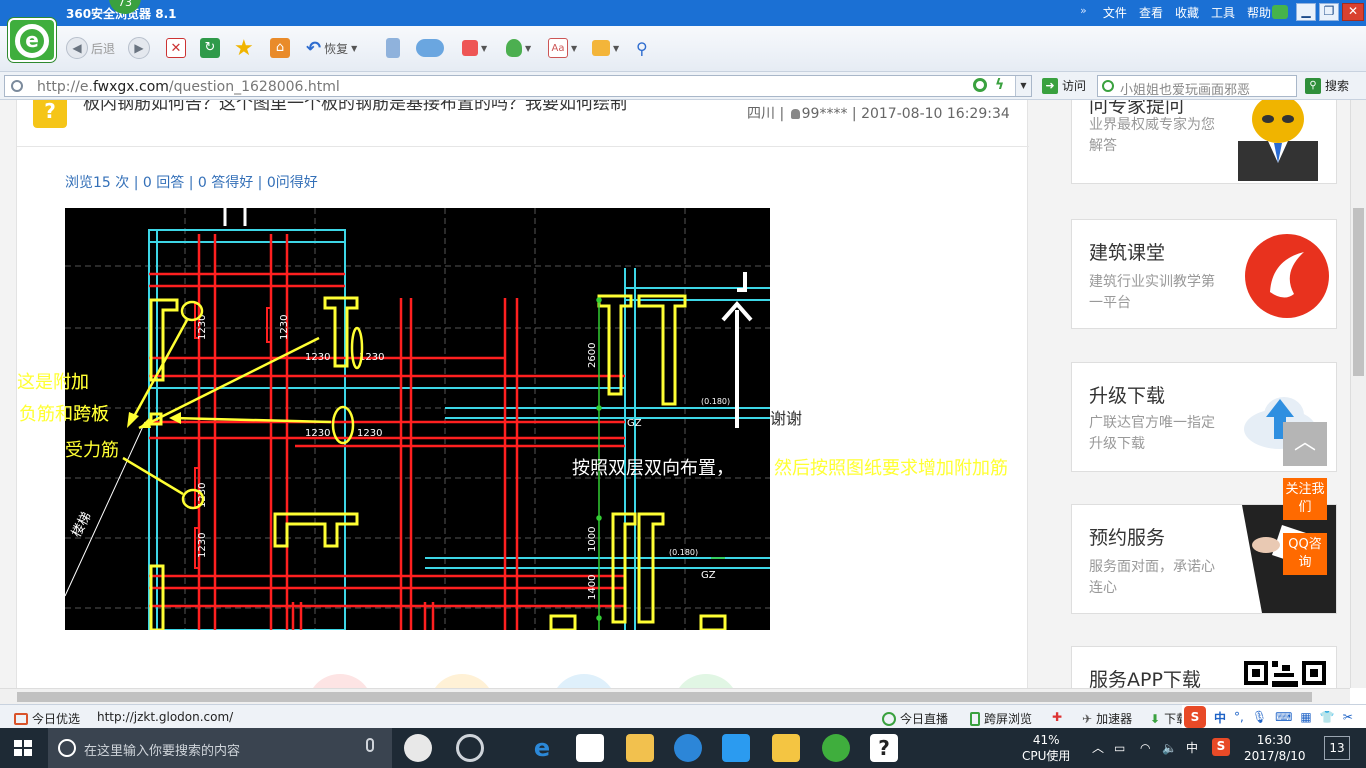  What do you see at coordinates (139, 48) in the screenshot?
I see `forward-button: ▶` at bounding box center [139, 48].